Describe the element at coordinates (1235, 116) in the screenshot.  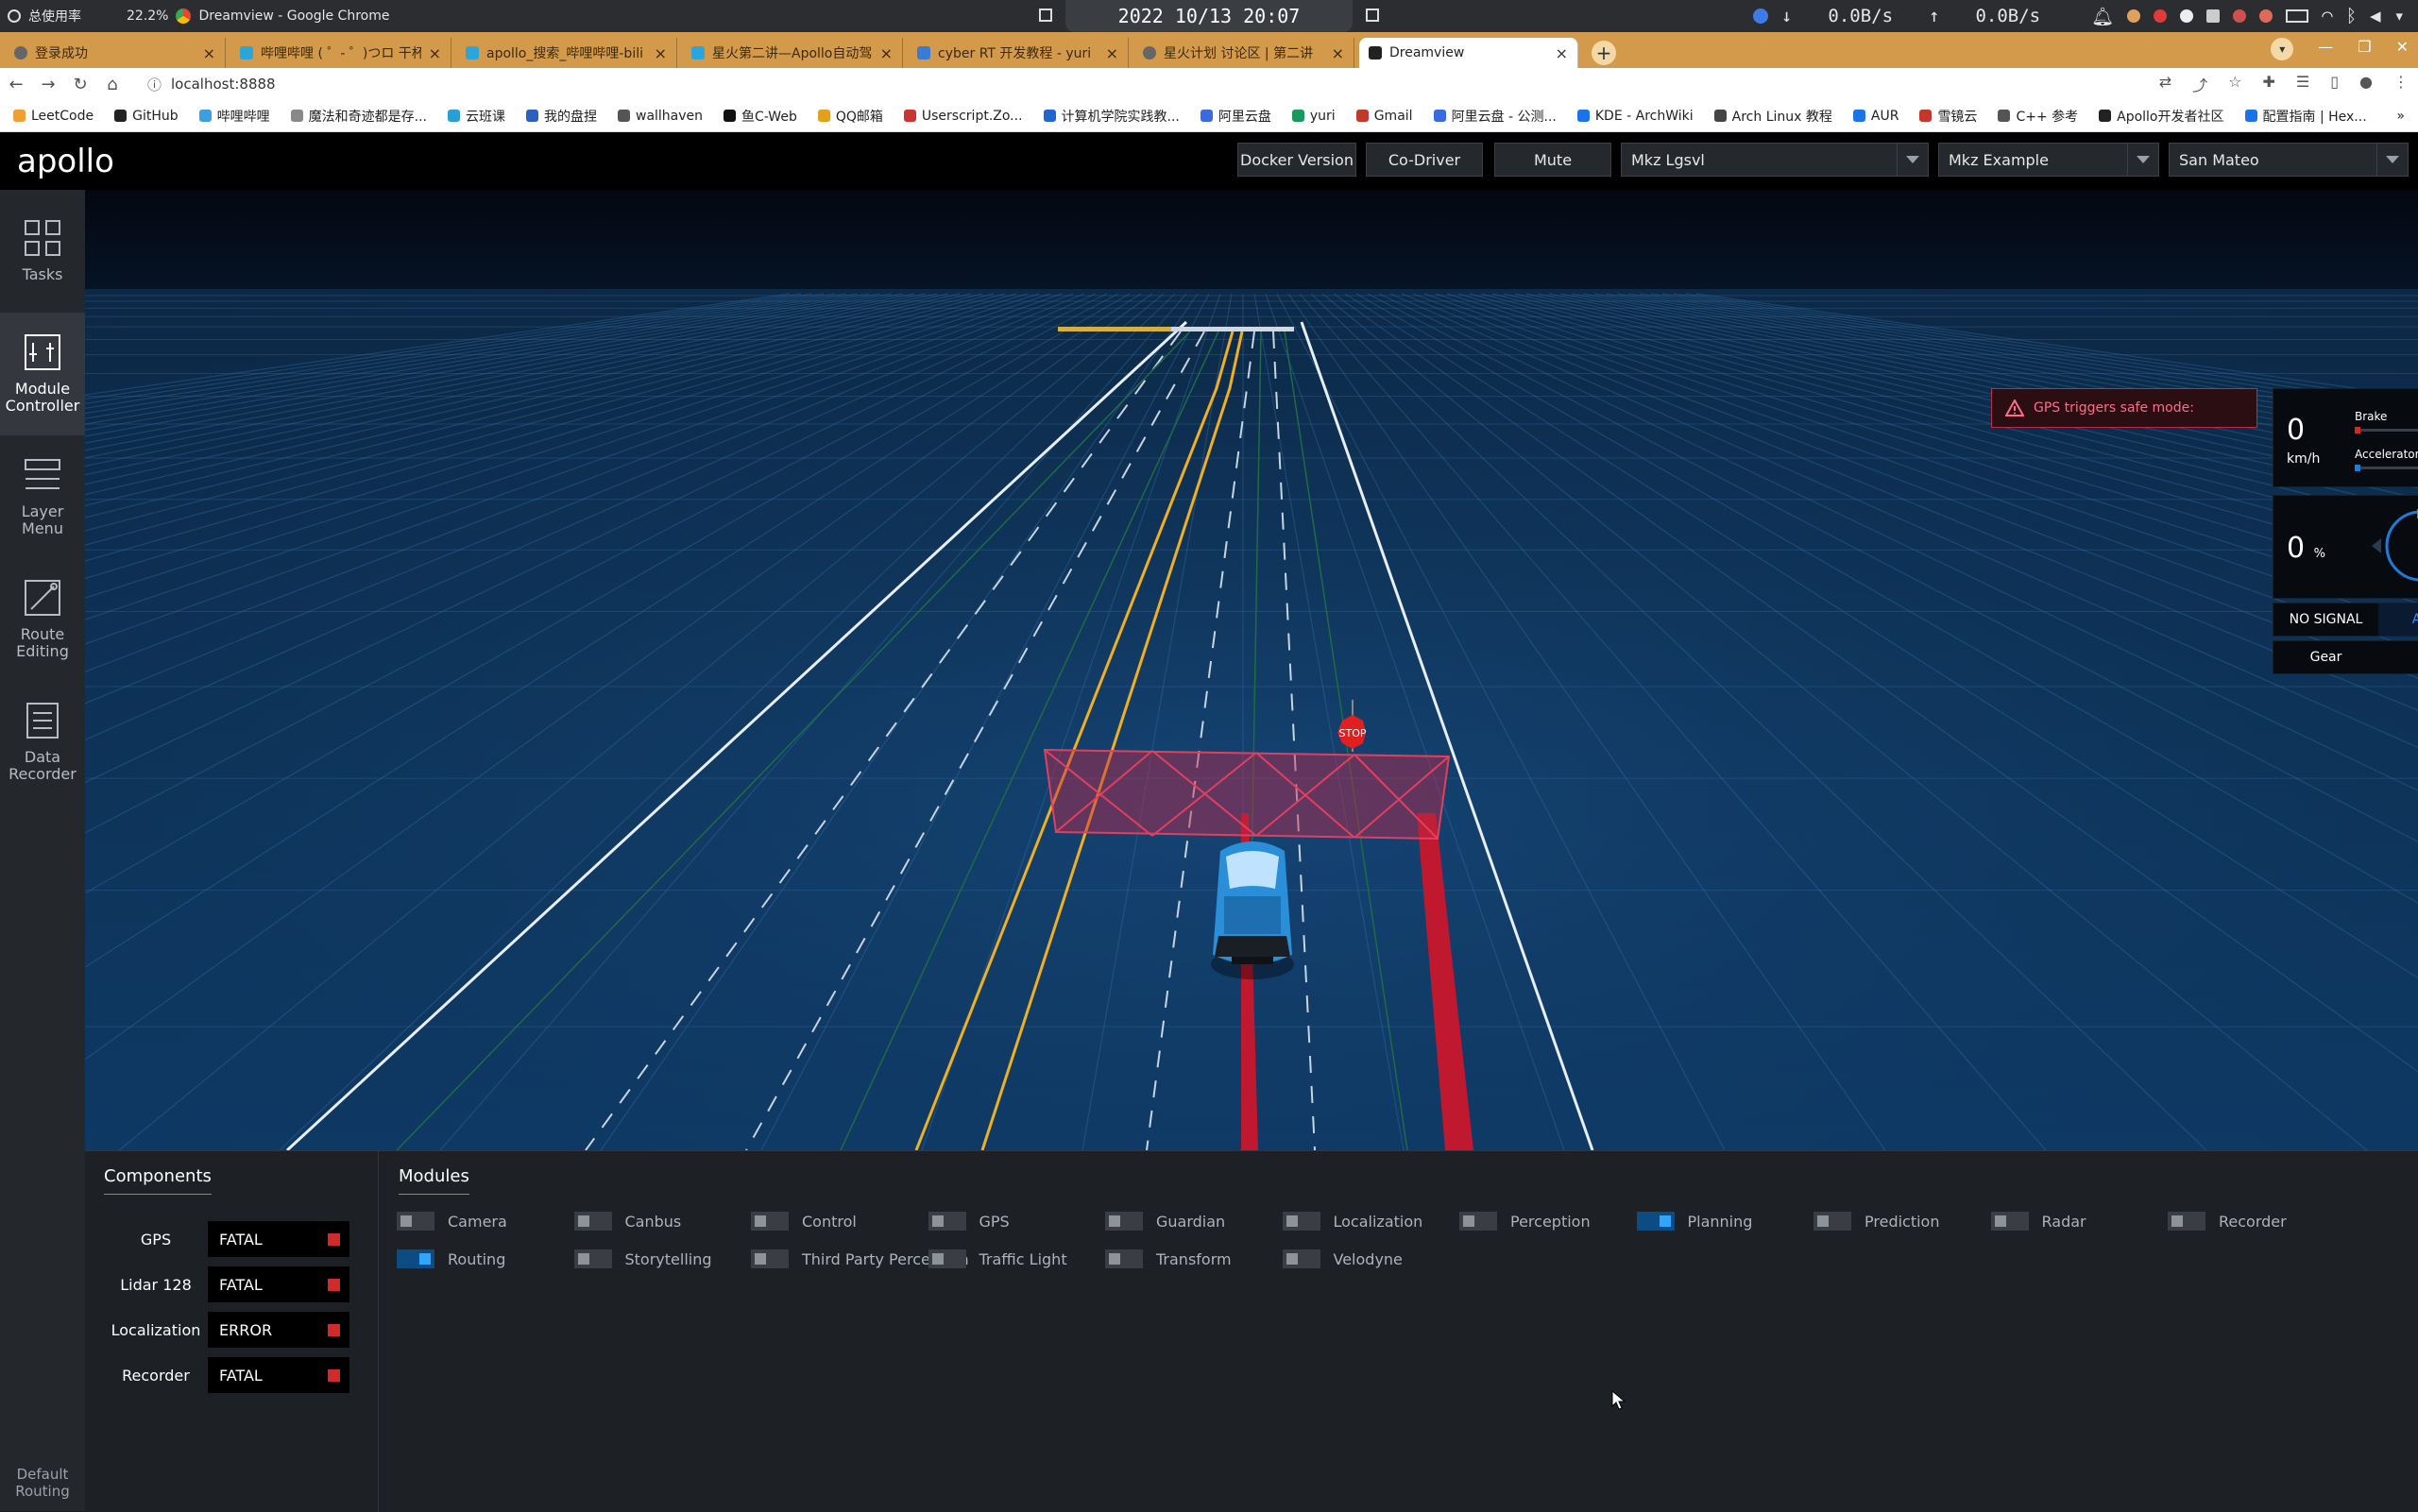
I see `bookmark-item: 阿里云盘` at that location.